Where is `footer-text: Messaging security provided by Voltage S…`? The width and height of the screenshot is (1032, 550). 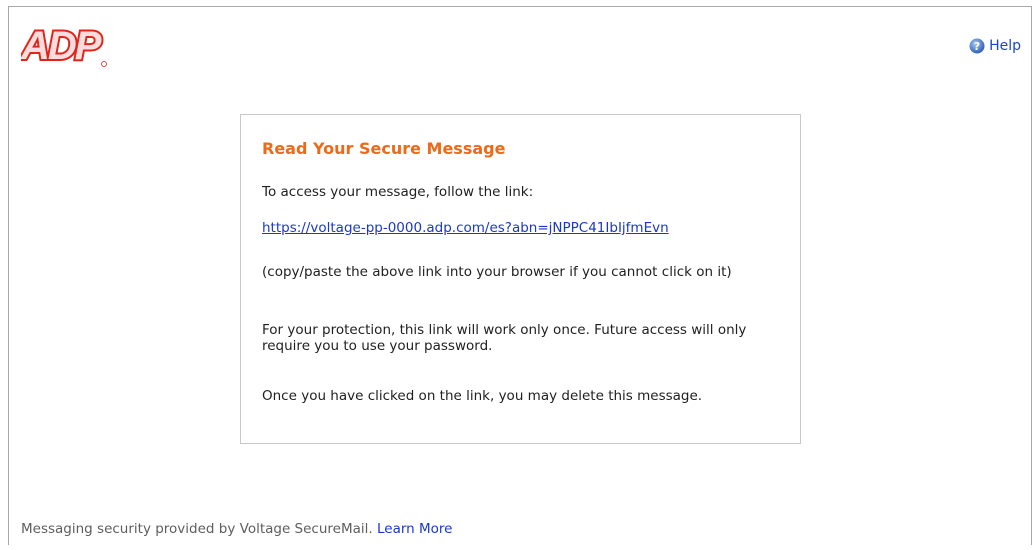 footer-text: Messaging security provided by Voltage S… is located at coordinates (199, 529).